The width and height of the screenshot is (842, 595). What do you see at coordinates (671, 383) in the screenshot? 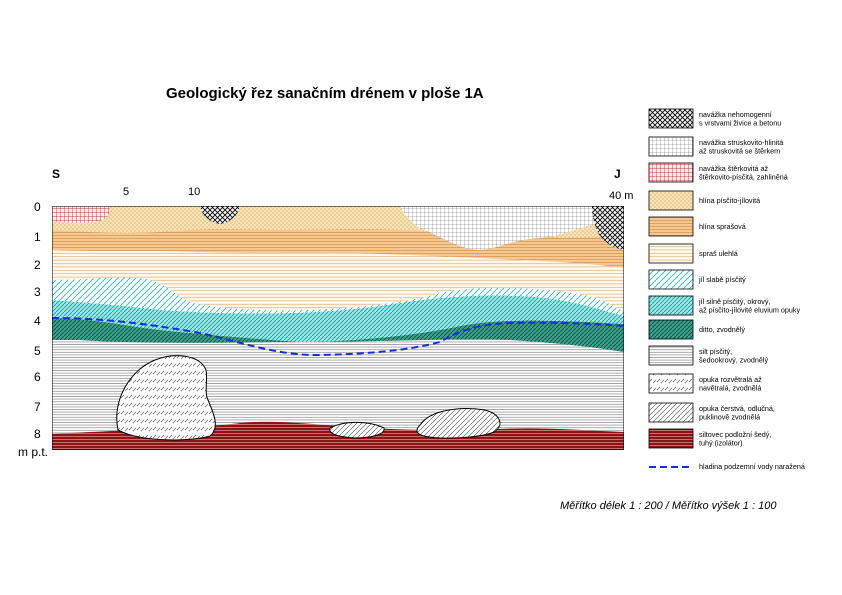
I see `legend-swatch-opuka1` at bounding box center [671, 383].